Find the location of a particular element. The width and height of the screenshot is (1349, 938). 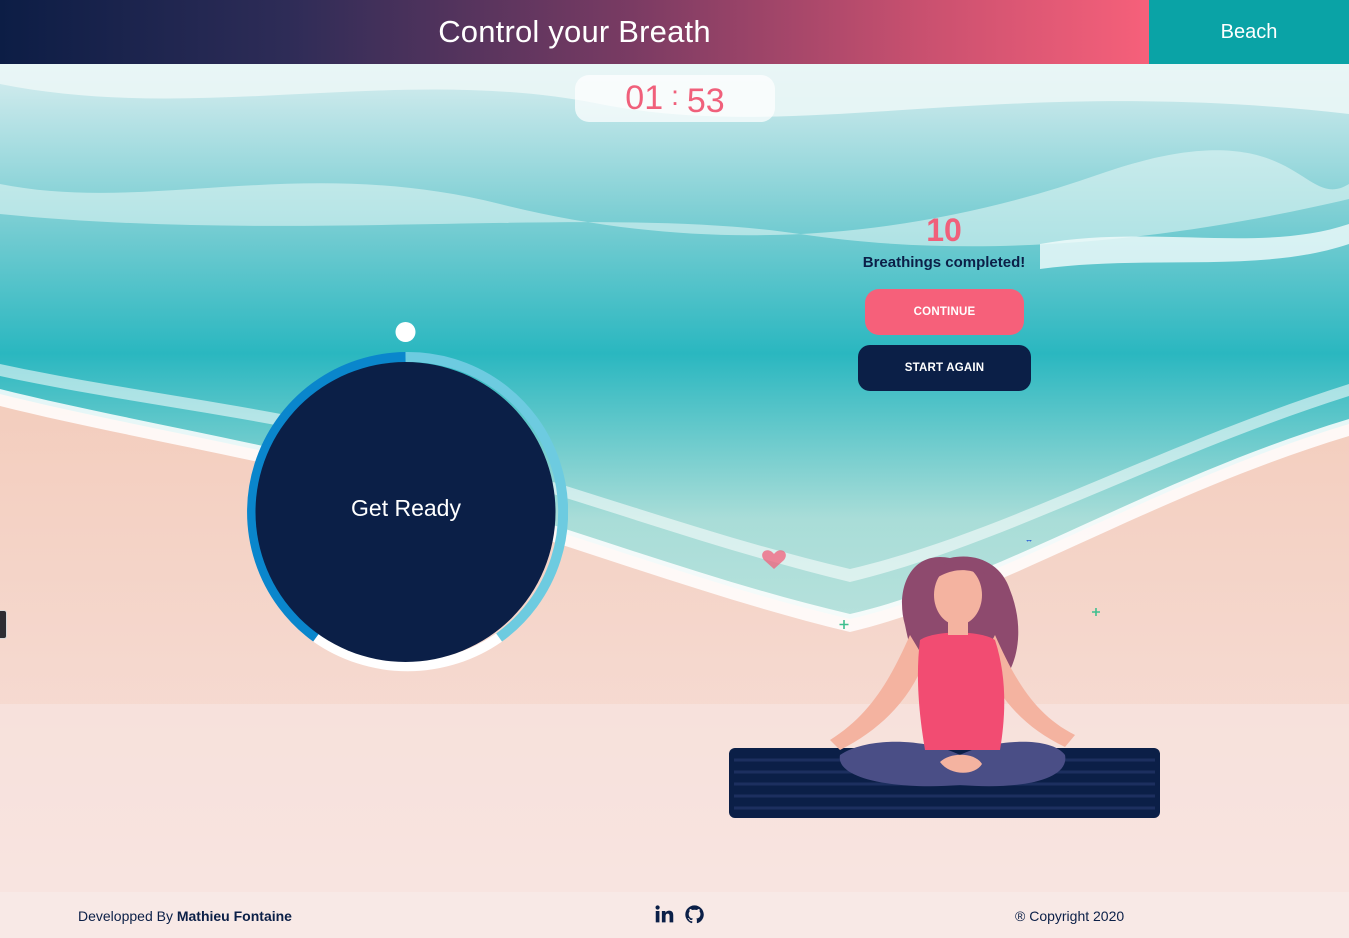

side-tab-handle is located at coordinates (3, 624).